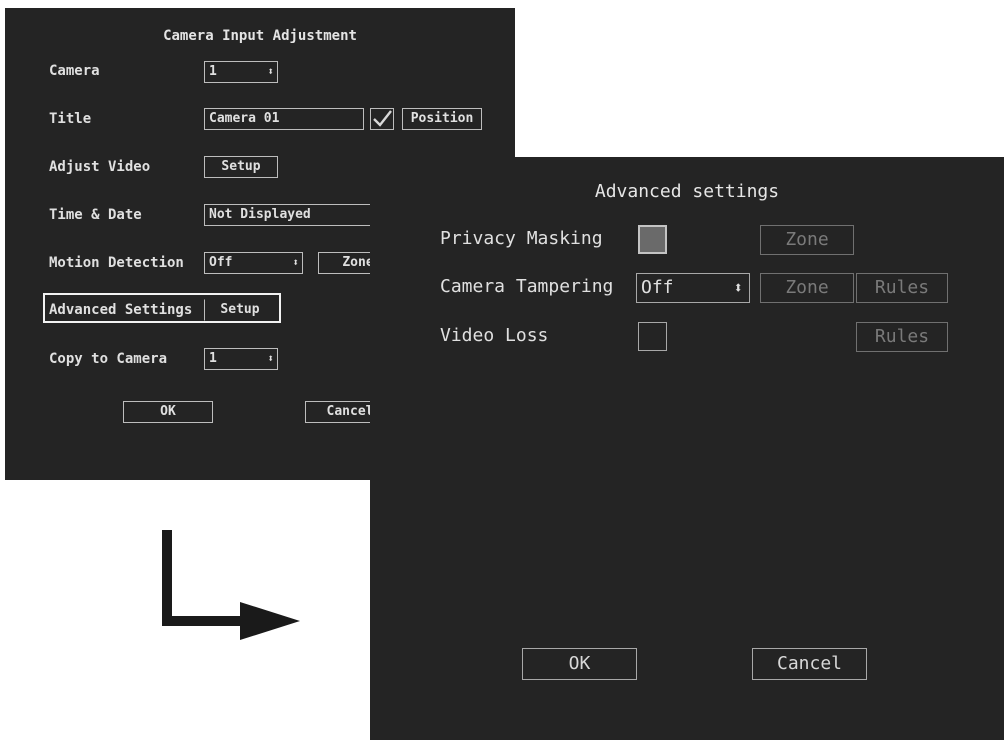  I want to click on title-value: Camera 01, so click(244, 118).